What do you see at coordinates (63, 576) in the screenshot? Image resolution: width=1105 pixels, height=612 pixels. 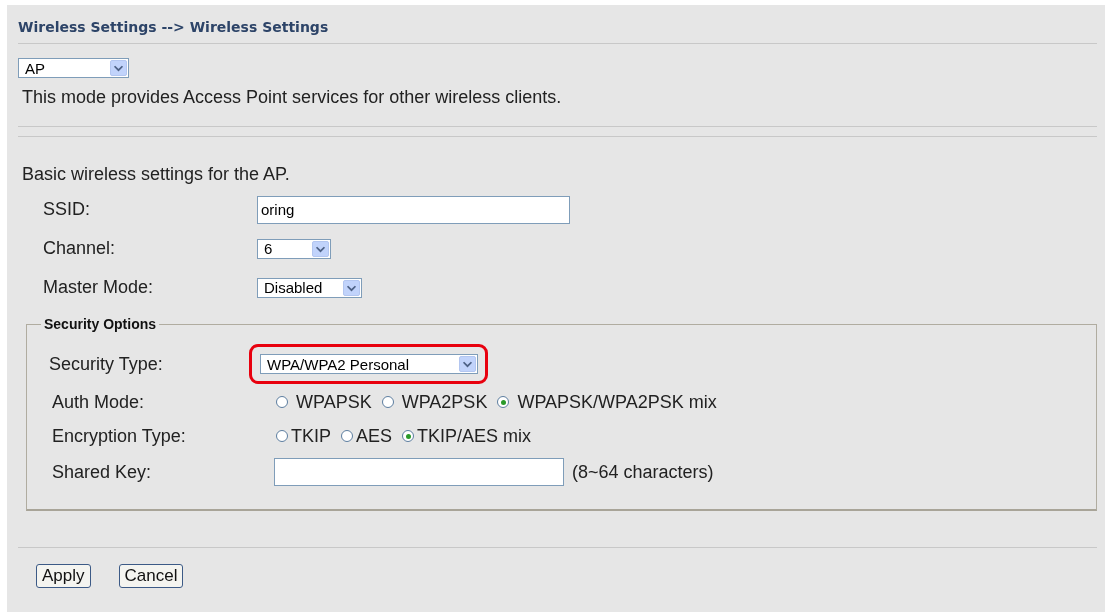 I see `apply-button: Apply` at bounding box center [63, 576].